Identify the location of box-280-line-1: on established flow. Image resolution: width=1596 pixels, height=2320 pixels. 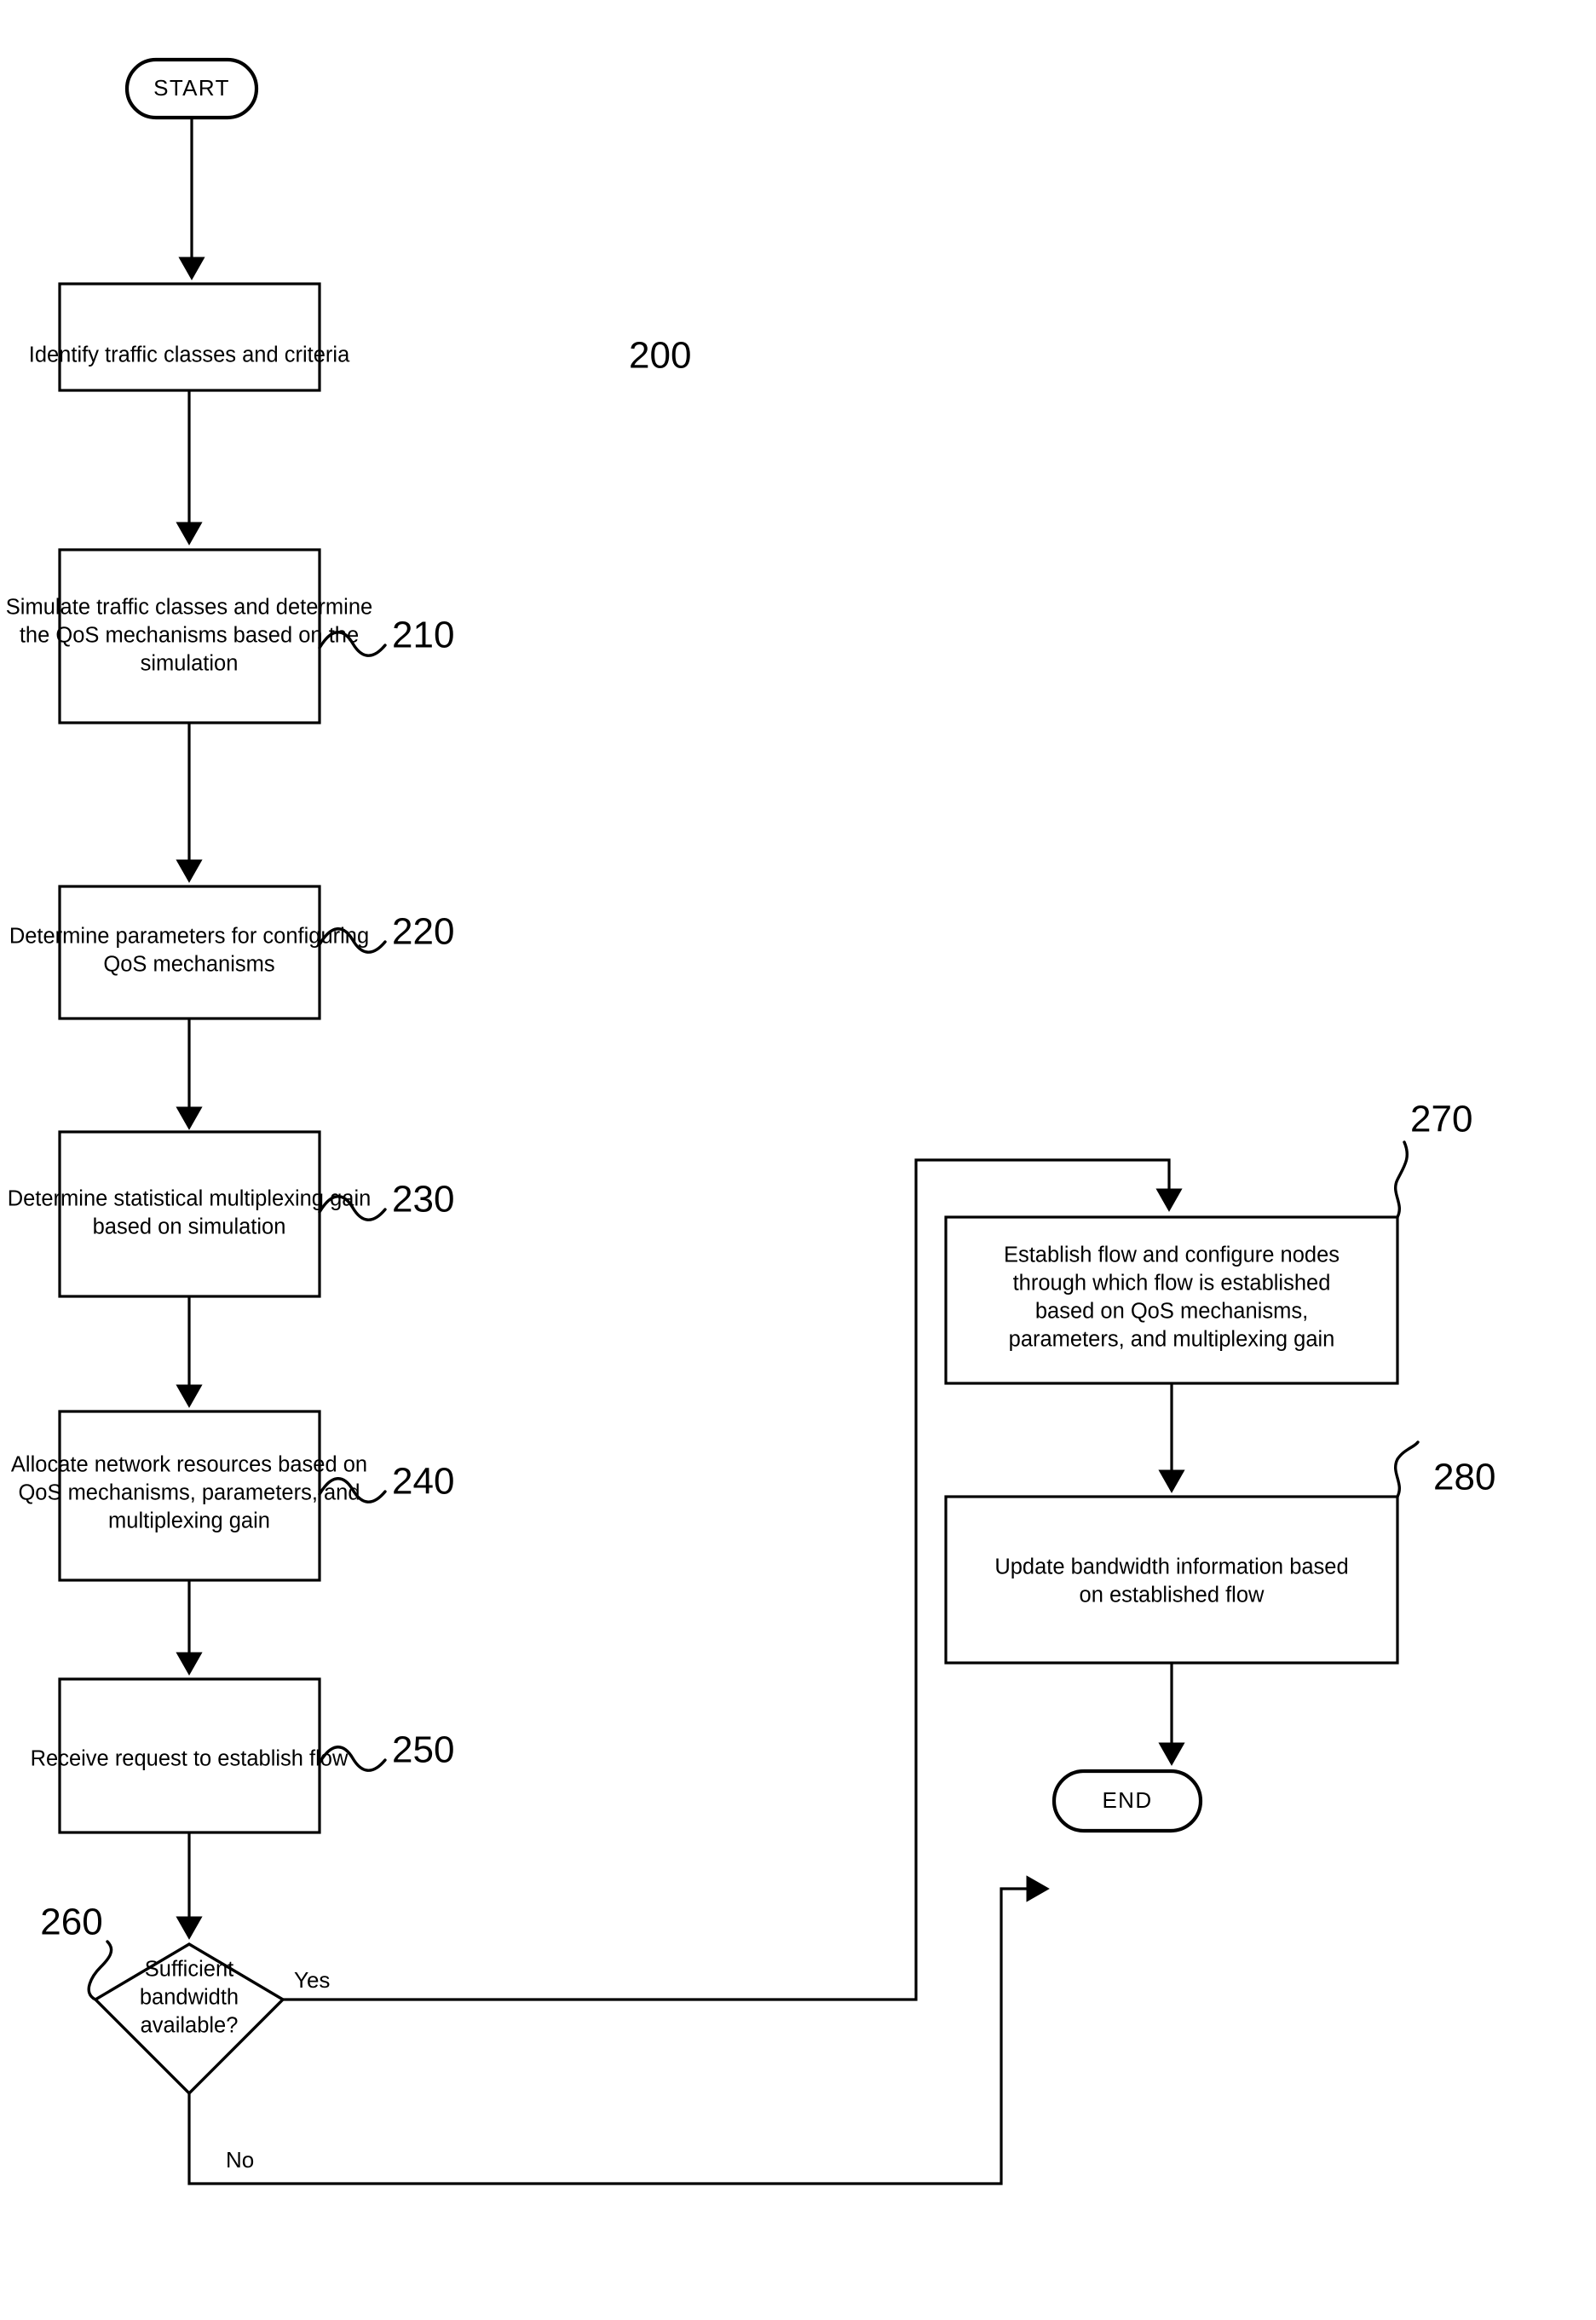
(1172, 1596).